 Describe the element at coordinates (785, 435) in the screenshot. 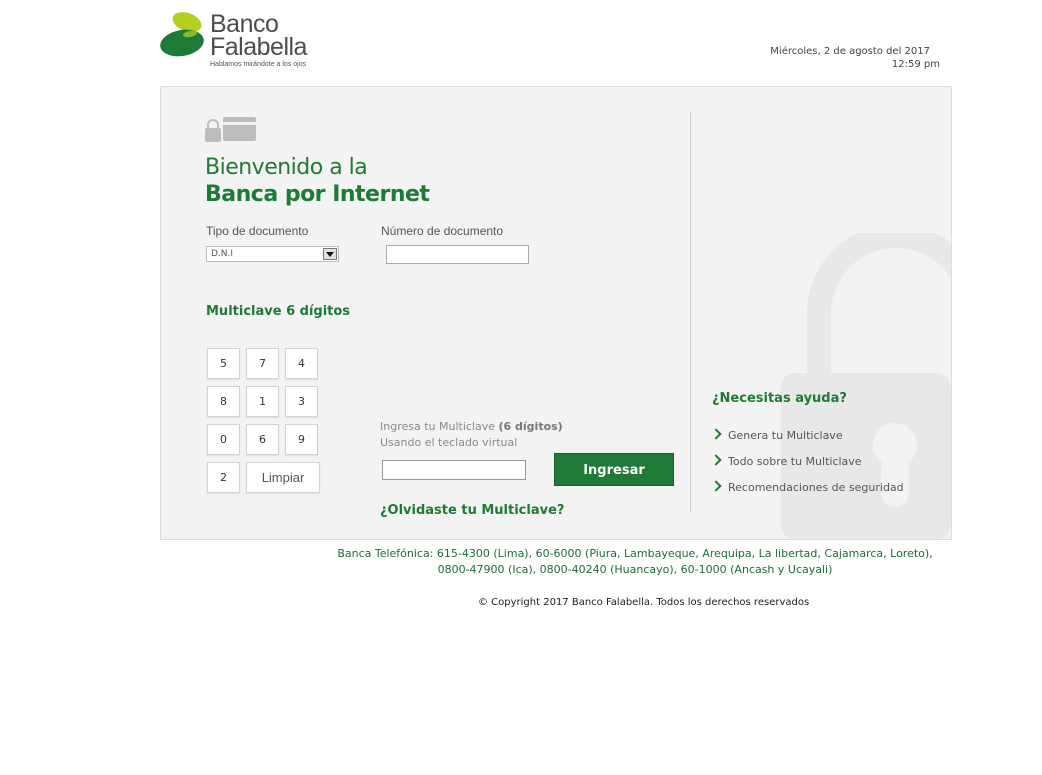

I see `help-link-label: Genera tu Multiclave` at that location.